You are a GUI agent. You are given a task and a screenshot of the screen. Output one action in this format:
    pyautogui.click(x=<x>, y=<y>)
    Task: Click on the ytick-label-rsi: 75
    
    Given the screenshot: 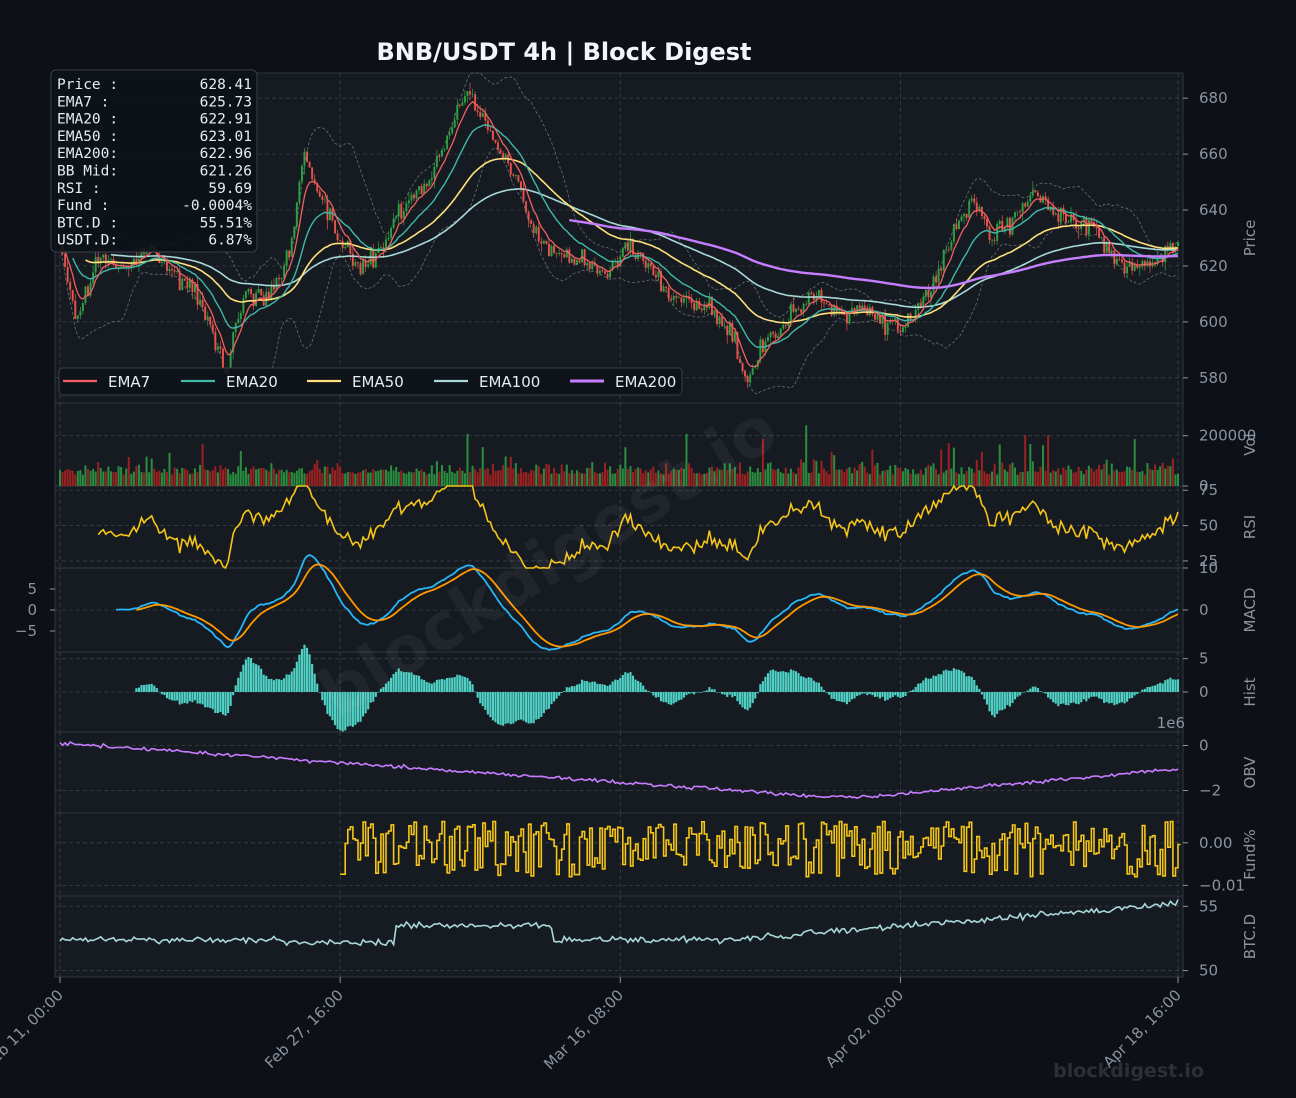 What is the action you would take?
    pyautogui.click(x=1208, y=490)
    